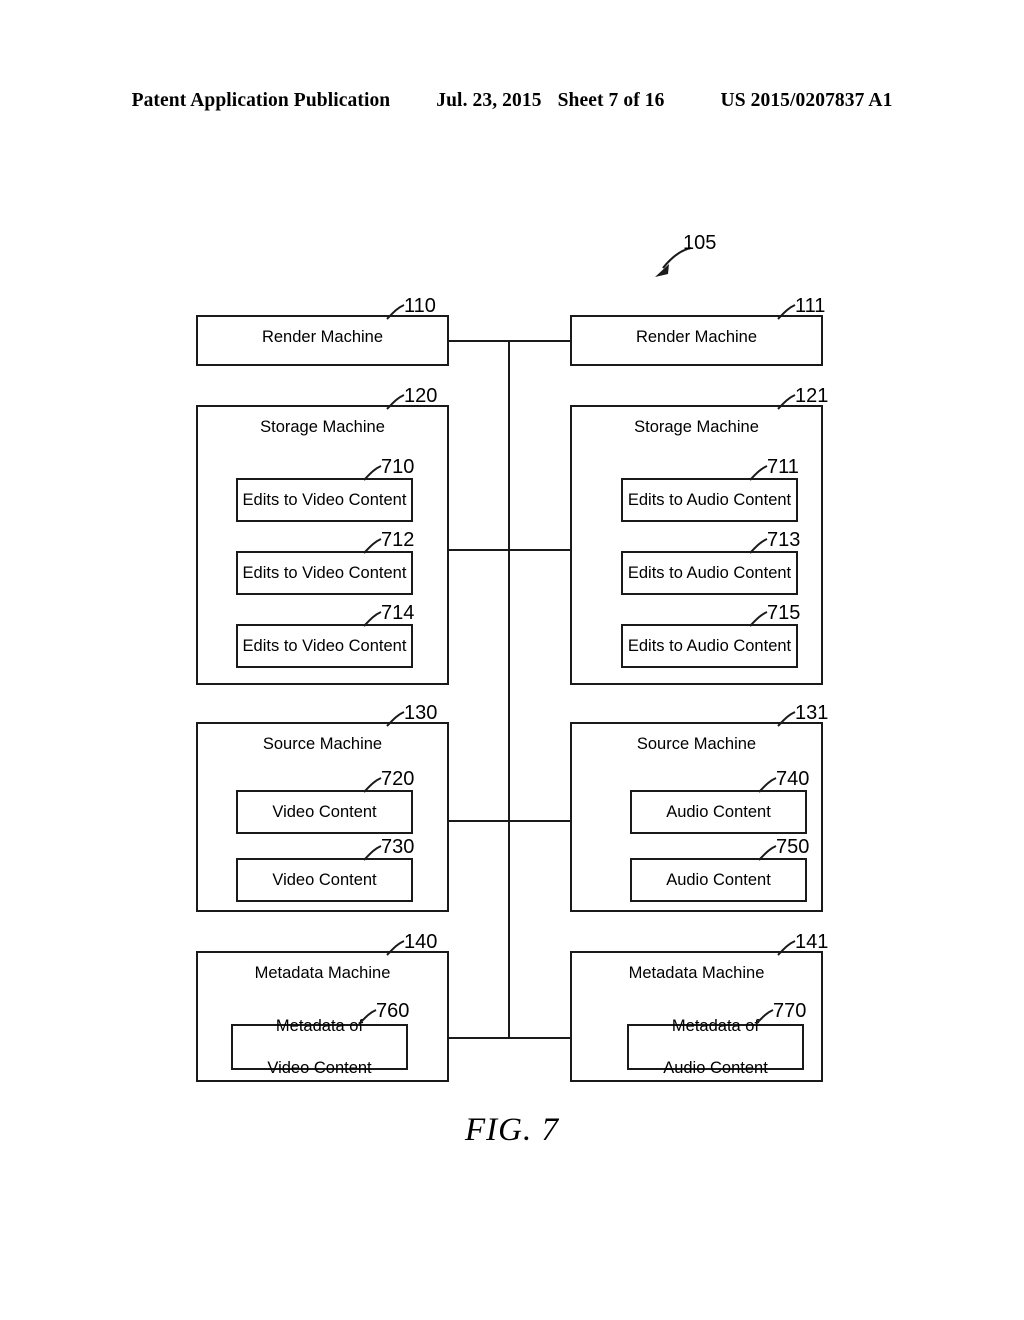 This screenshot has width=1024, height=1320. What do you see at coordinates (715, 1067) in the screenshot?
I see `metadata-141-item-770-label-line2: Audio Content` at bounding box center [715, 1067].